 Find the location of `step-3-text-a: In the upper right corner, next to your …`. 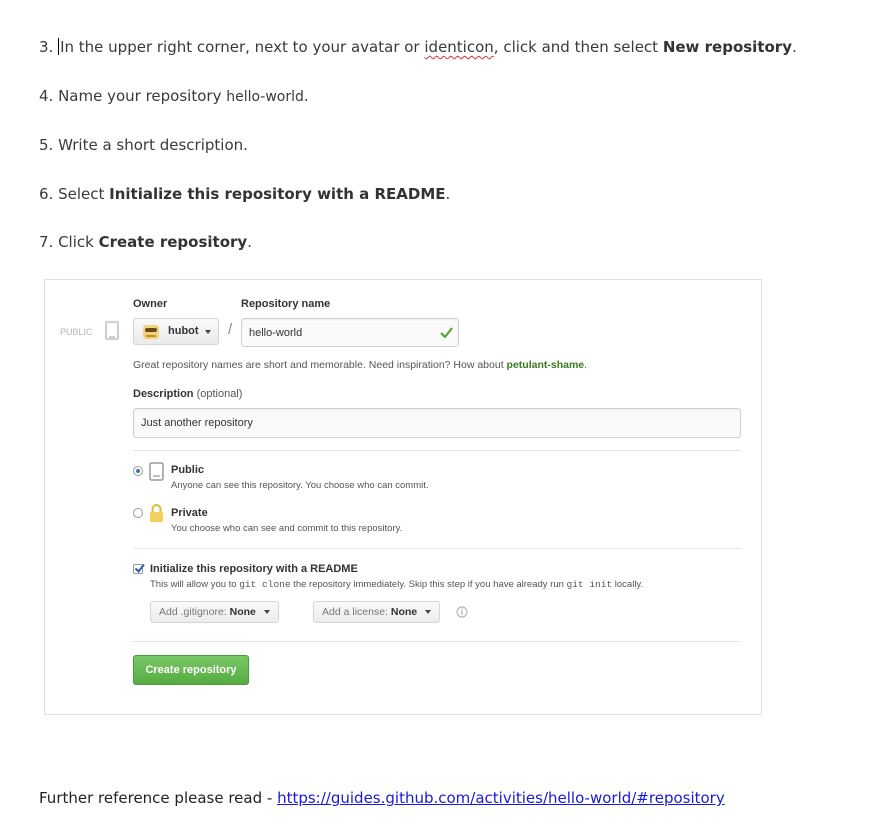

step-3-text-a: In the upper right corner, next to your … is located at coordinates (242, 47).